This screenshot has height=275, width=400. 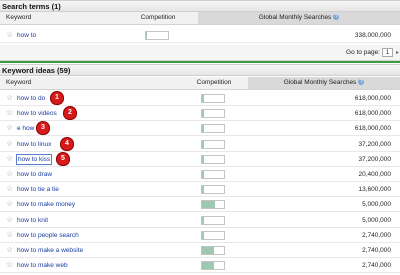 What do you see at coordinates (25, 128) in the screenshot?
I see `keyword-link: e how` at bounding box center [25, 128].